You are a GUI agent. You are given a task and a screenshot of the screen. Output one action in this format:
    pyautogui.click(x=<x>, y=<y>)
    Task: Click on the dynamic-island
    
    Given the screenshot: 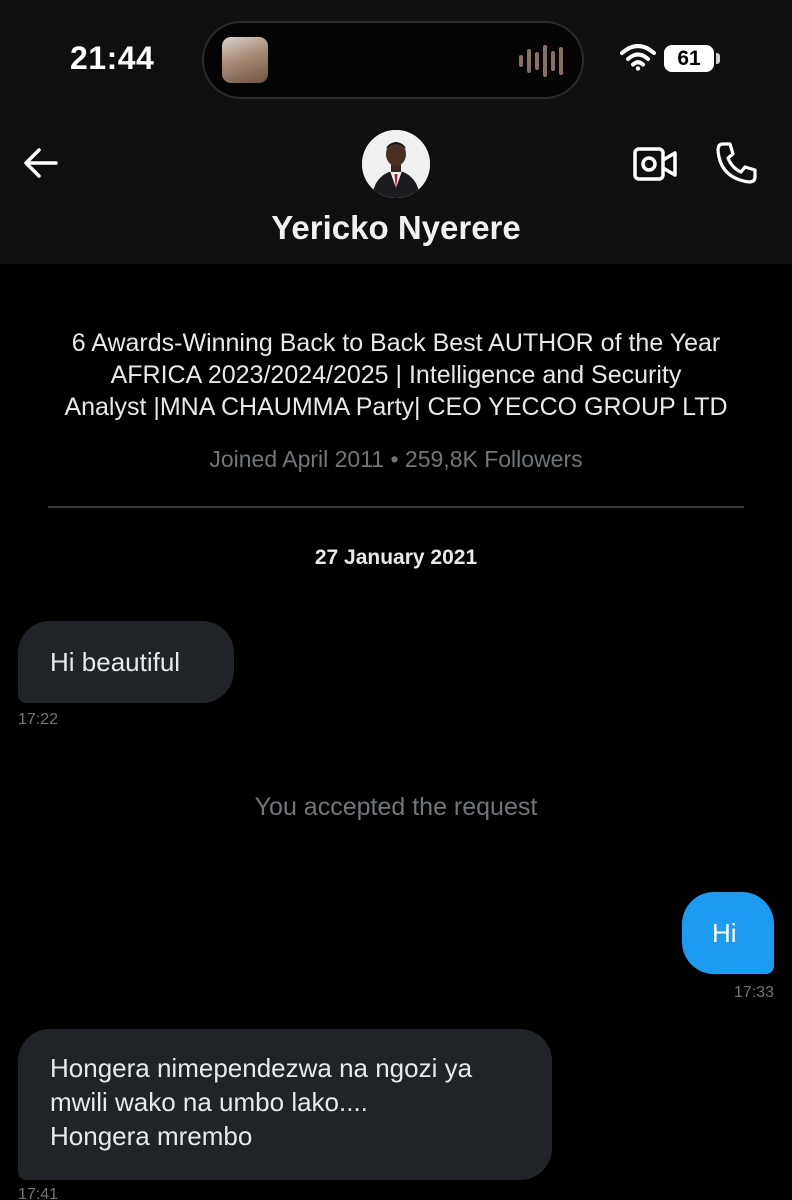 What is the action you would take?
    pyautogui.click(x=393, y=60)
    